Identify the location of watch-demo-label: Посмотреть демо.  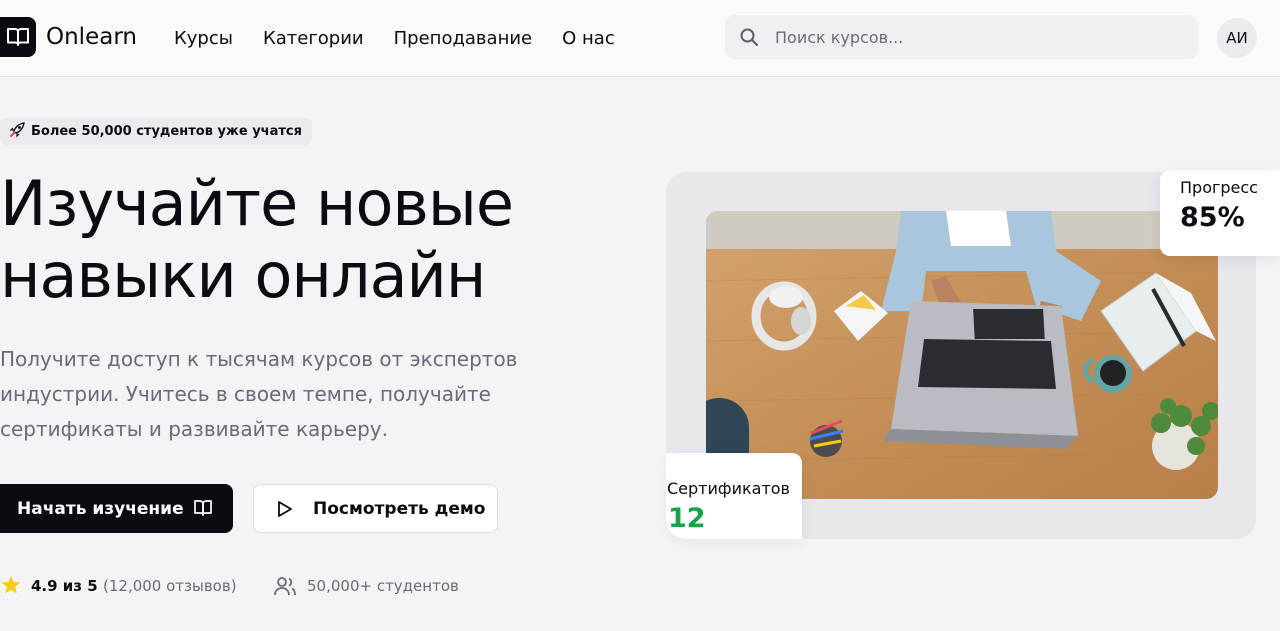
(399, 509).